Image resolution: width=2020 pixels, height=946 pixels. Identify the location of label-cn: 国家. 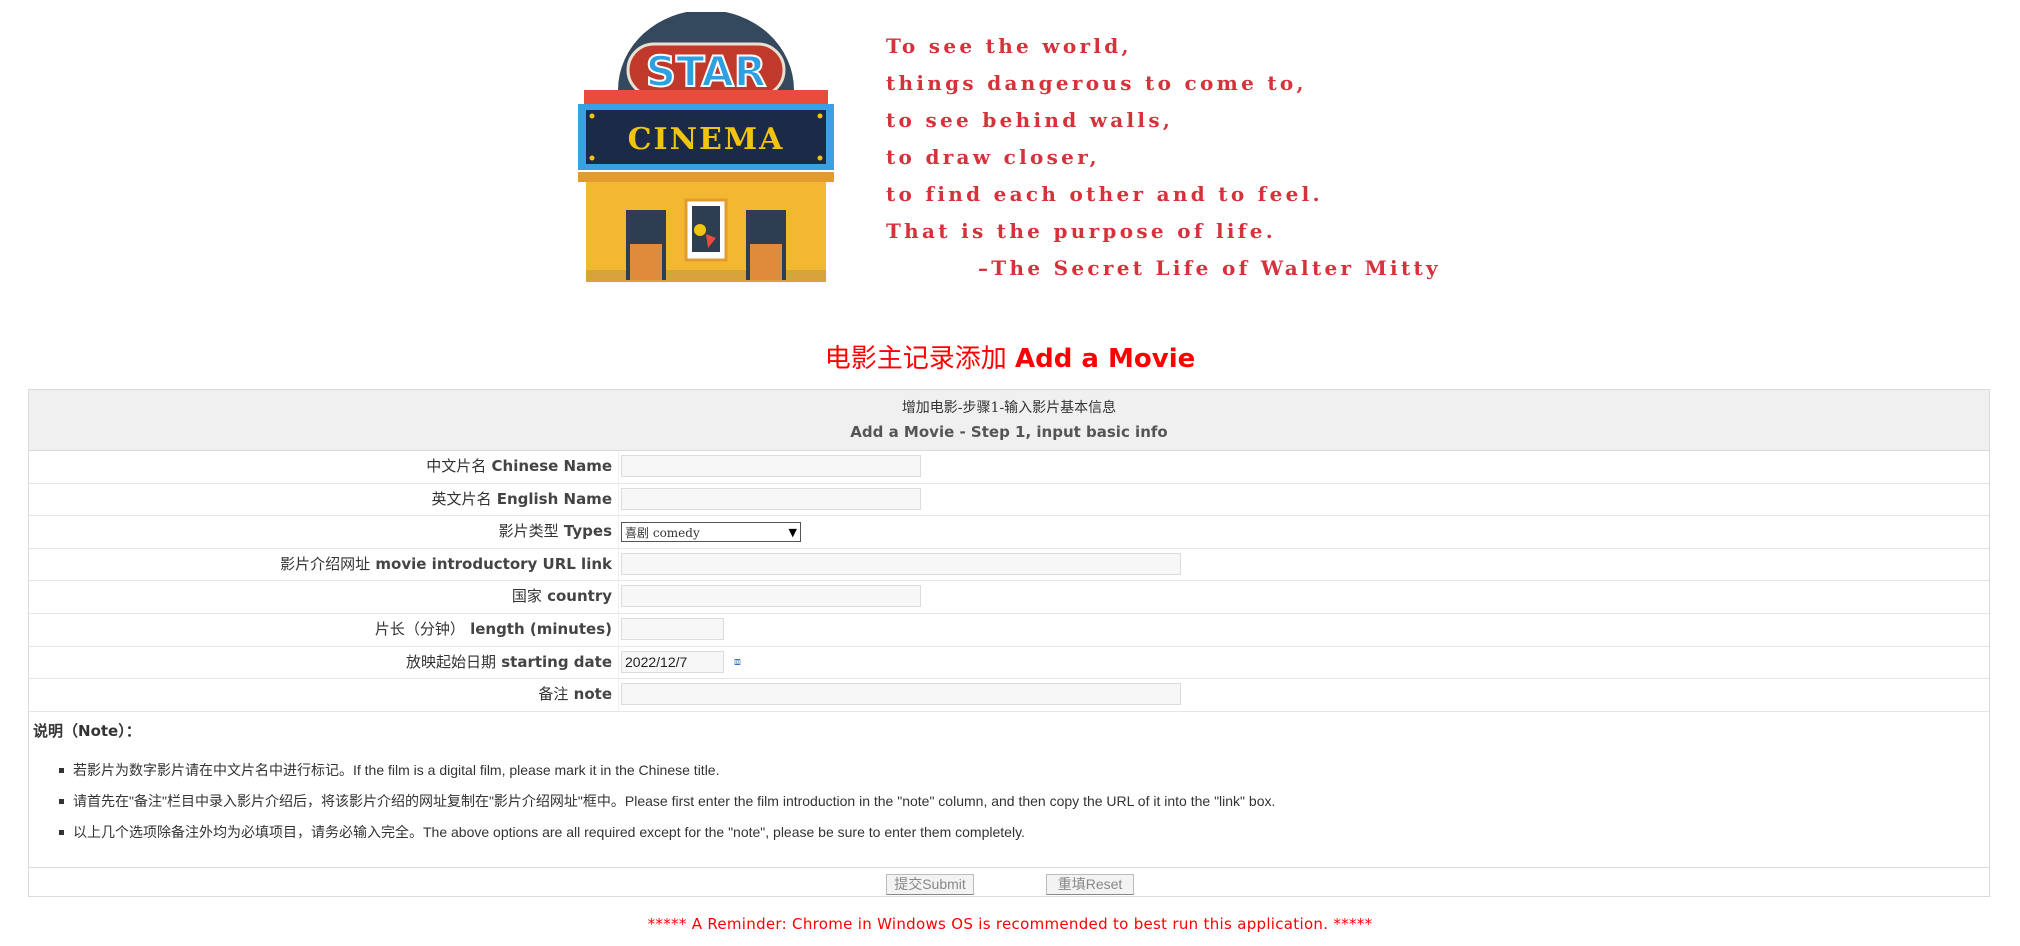
(526, 596).